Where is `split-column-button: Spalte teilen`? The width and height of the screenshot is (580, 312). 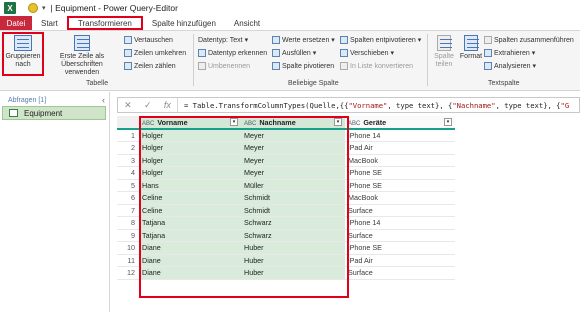 split-column-button: Spalte teilen is located at coordinates (444, 52).